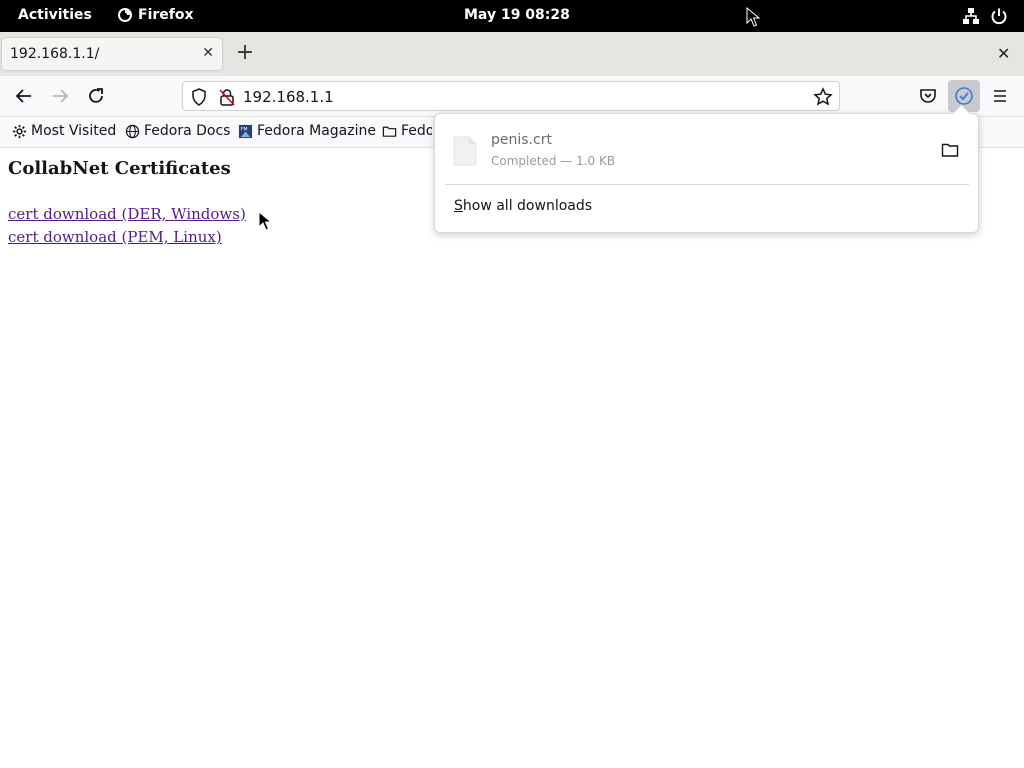 This screenshot has width=1024, height=768. I want to click on accesskey: S, so click(458, 206).